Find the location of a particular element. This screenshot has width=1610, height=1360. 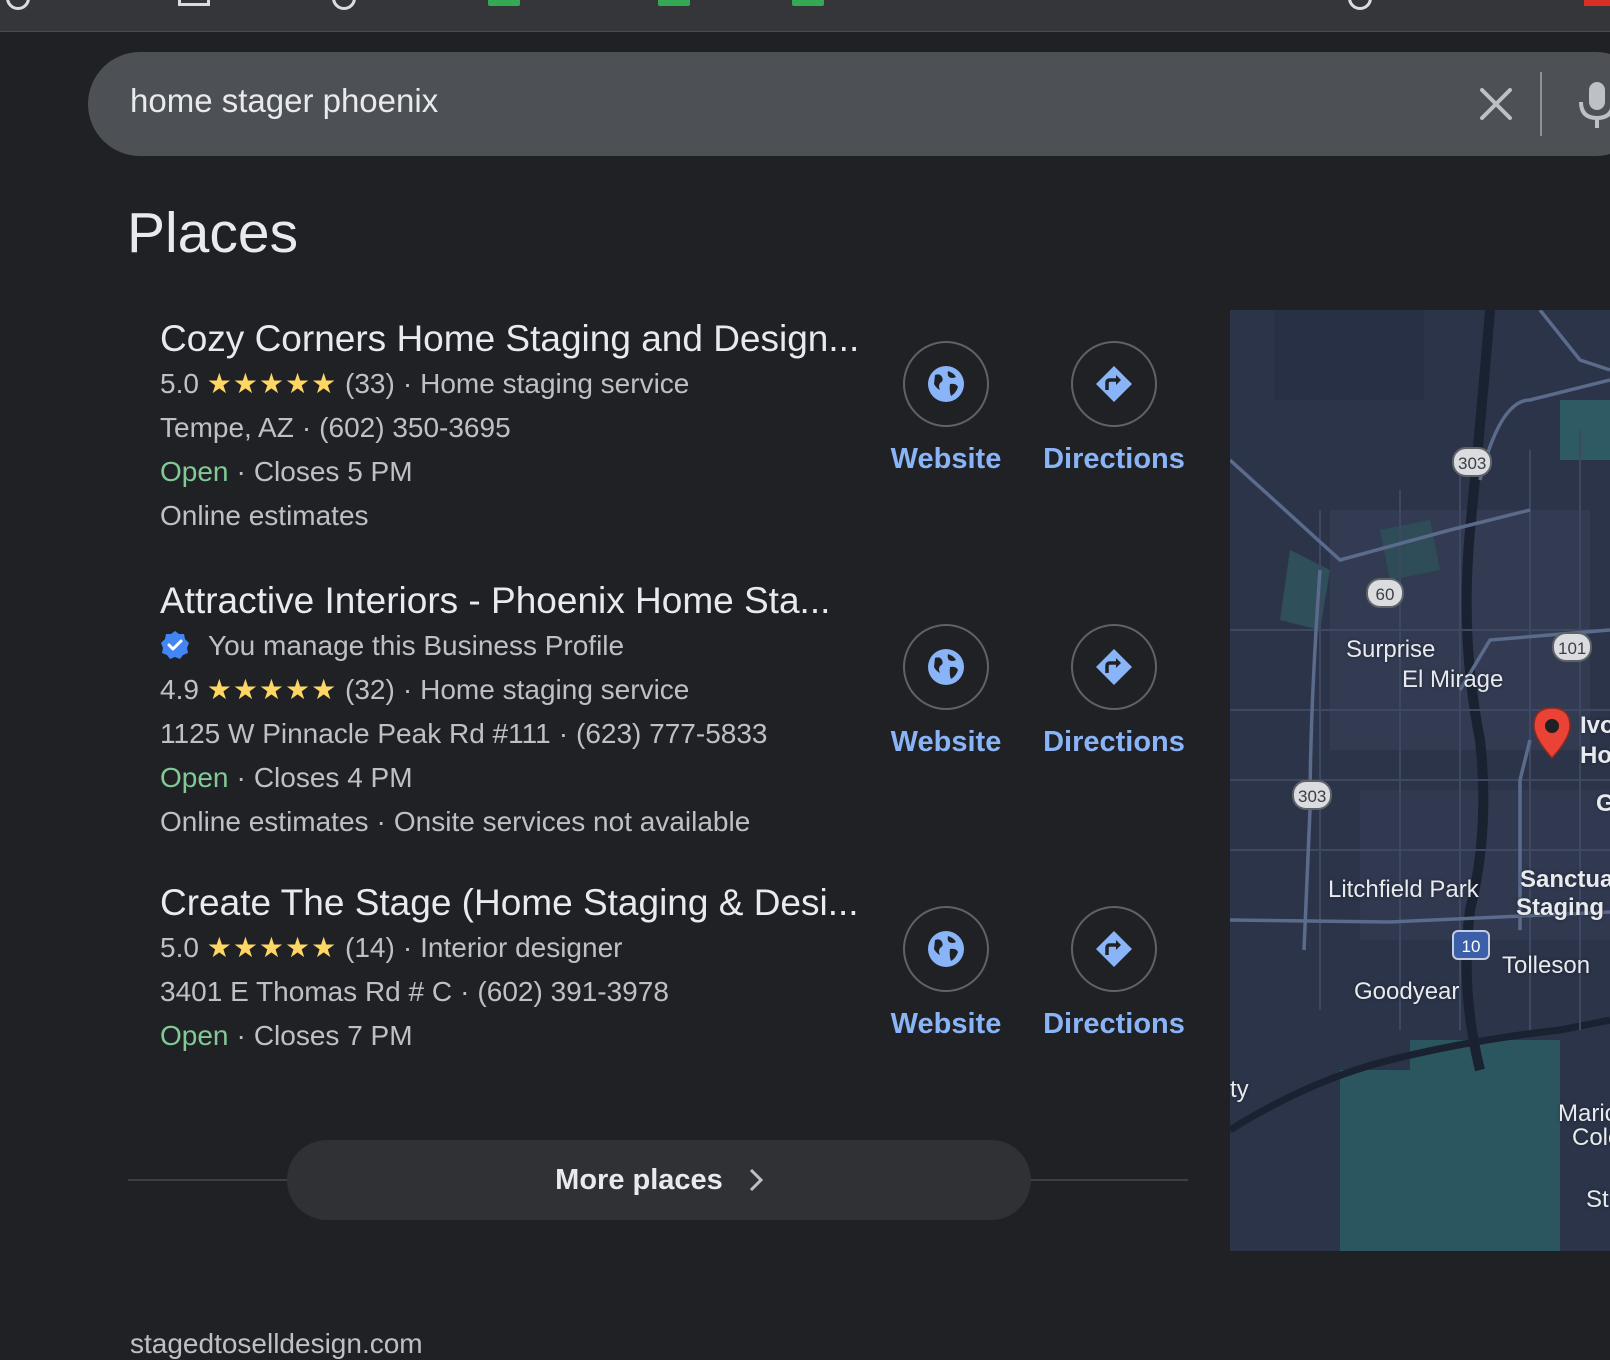

search-bar: home stager phoenix is located at coordinates (849, 104).